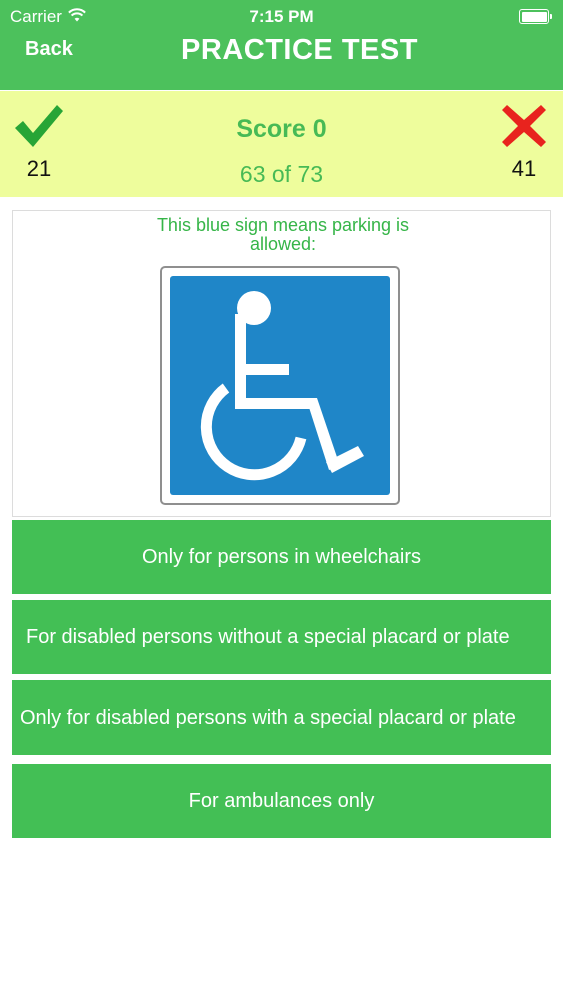 This screenshot has height=1000, width=563. I want to click on answer-option-4: For ambulances only, so click(281, 801).